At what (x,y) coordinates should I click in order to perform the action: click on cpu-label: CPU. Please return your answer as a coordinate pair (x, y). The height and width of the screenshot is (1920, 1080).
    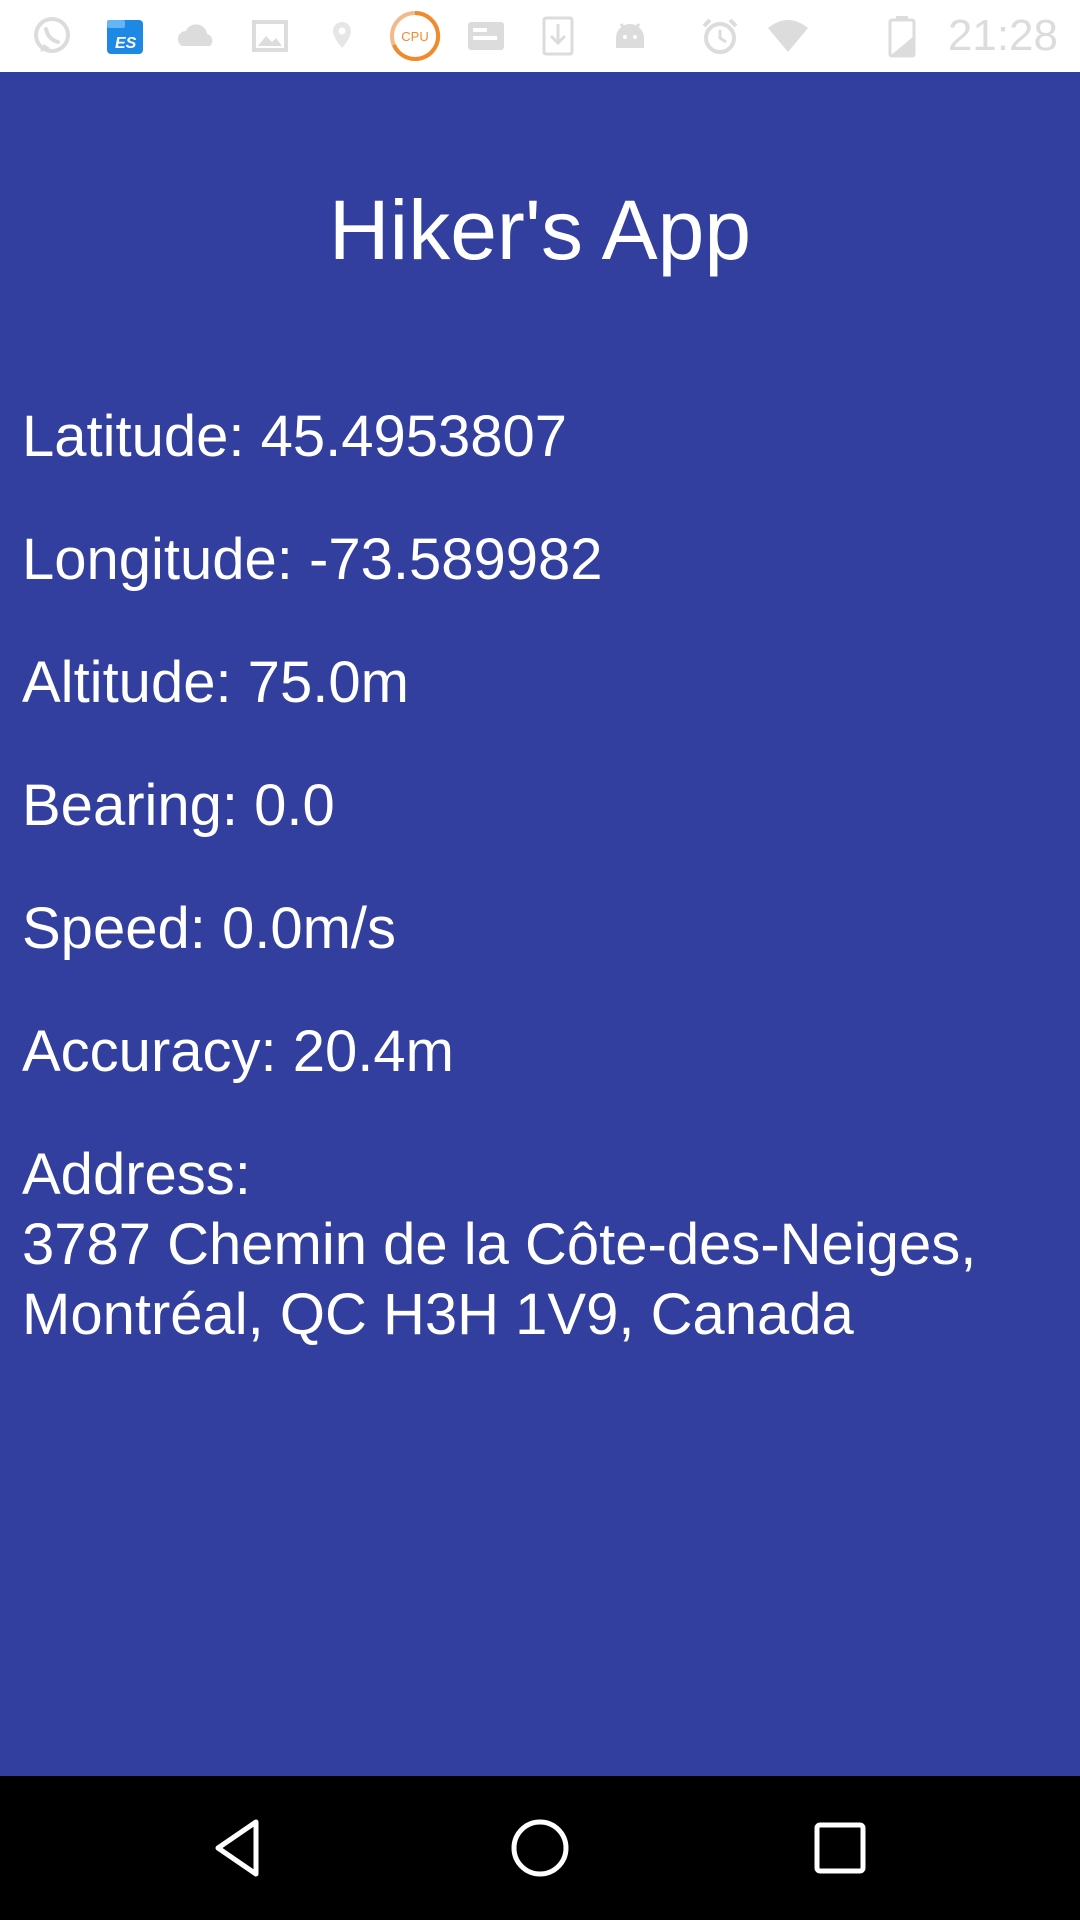
    Looking at the image, I should click on (414, 36).